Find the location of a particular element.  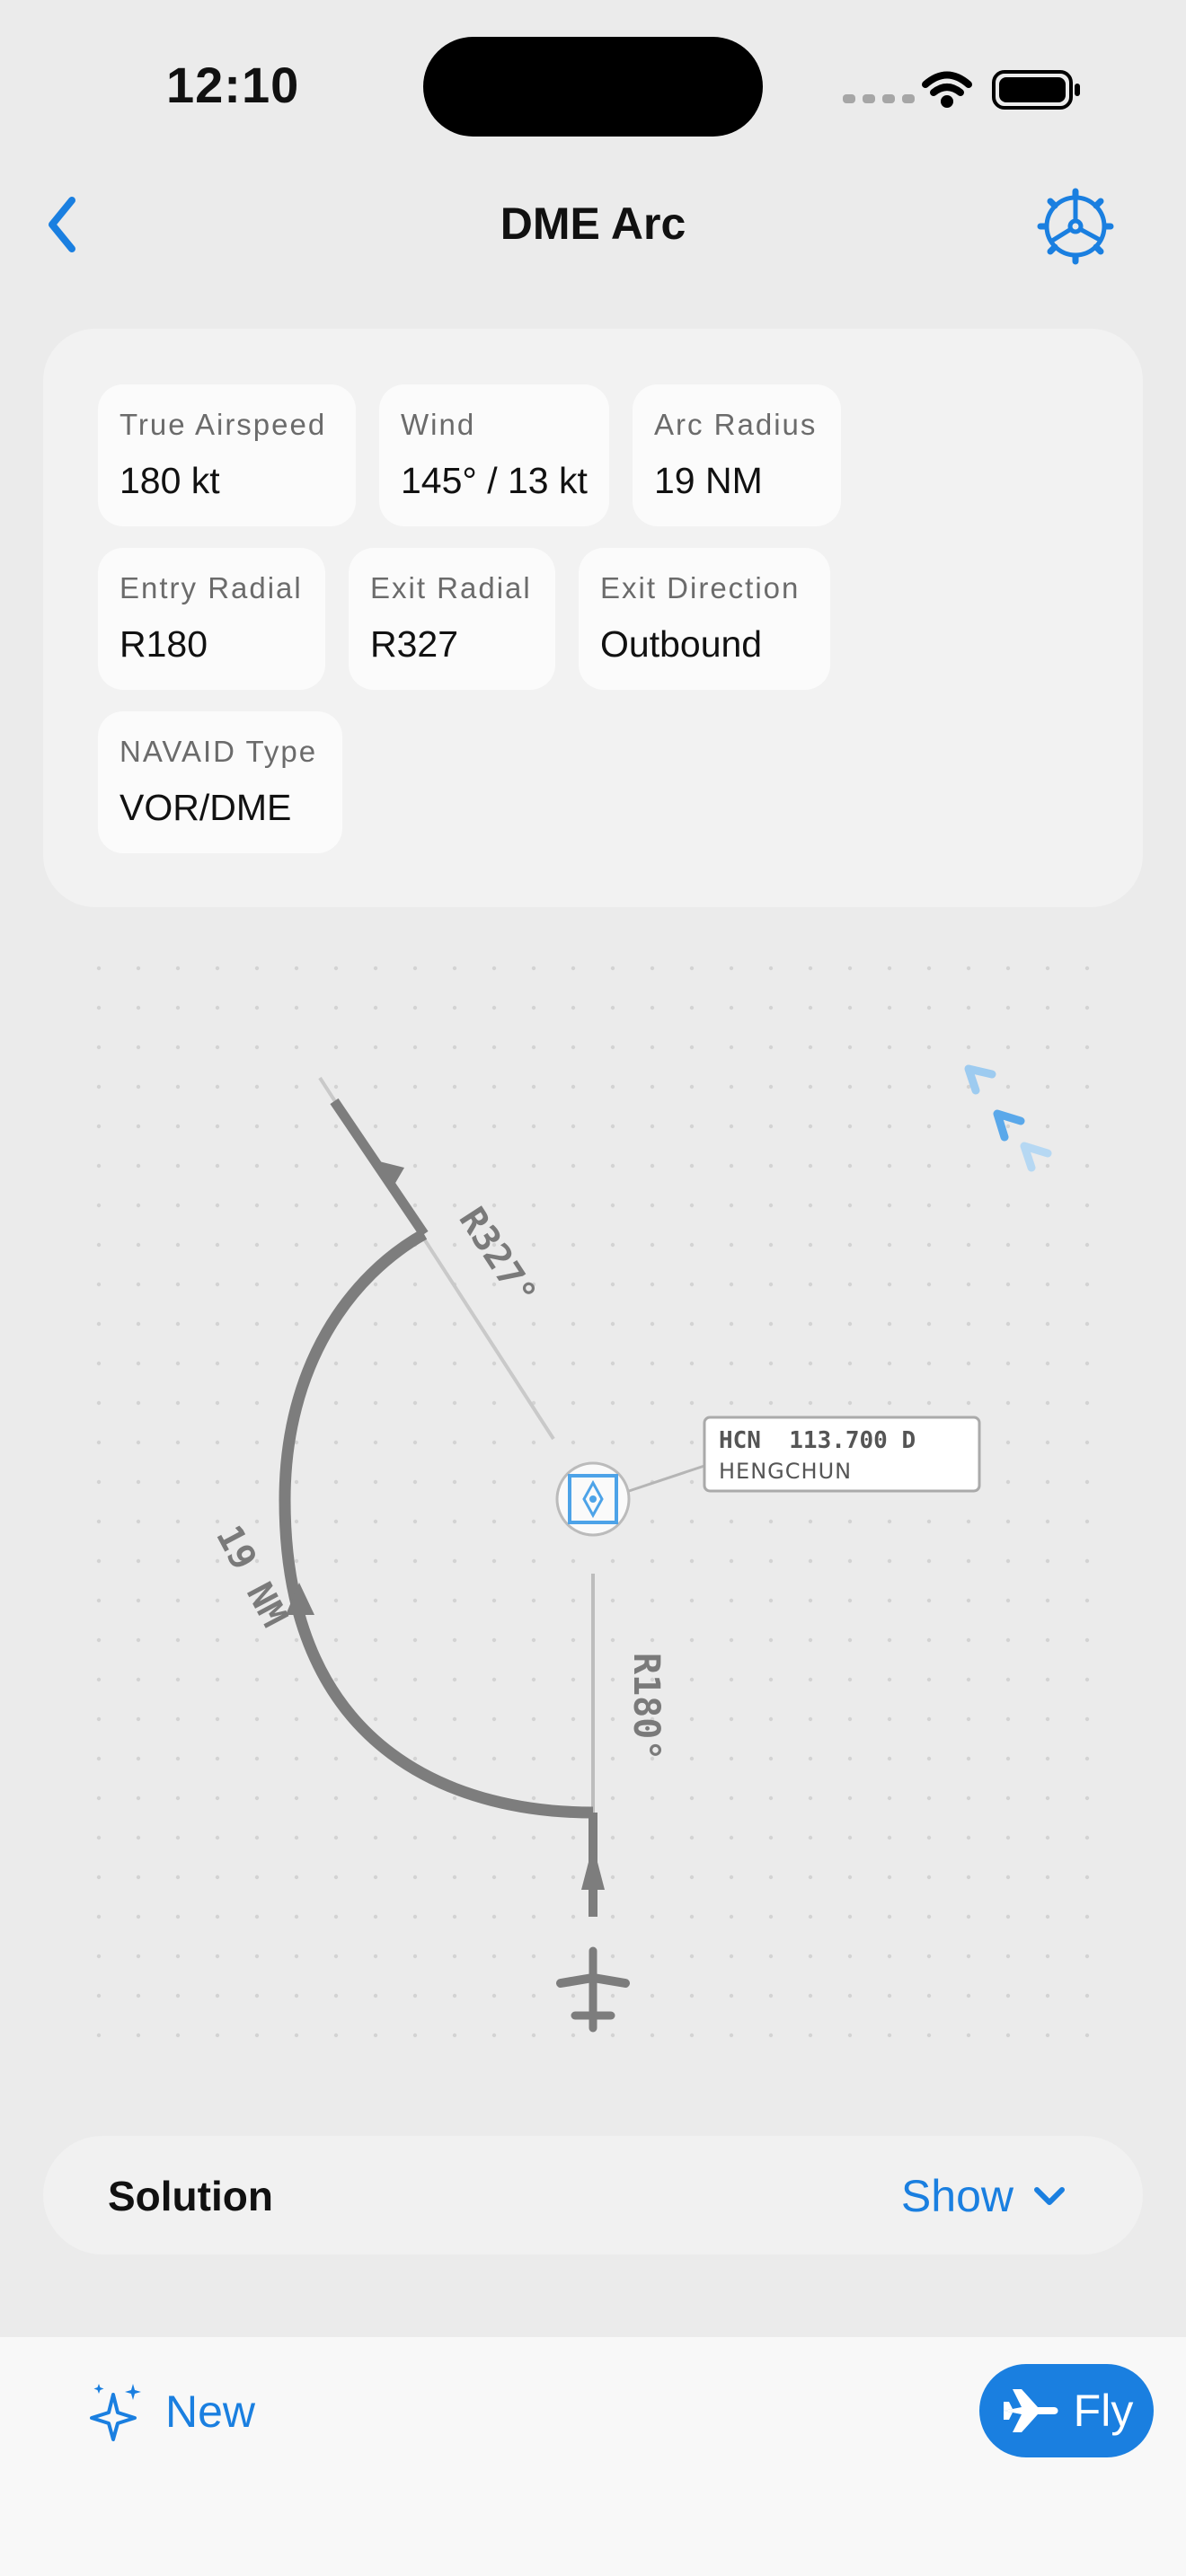

new-button: New is located at coordinates (172, 2411).